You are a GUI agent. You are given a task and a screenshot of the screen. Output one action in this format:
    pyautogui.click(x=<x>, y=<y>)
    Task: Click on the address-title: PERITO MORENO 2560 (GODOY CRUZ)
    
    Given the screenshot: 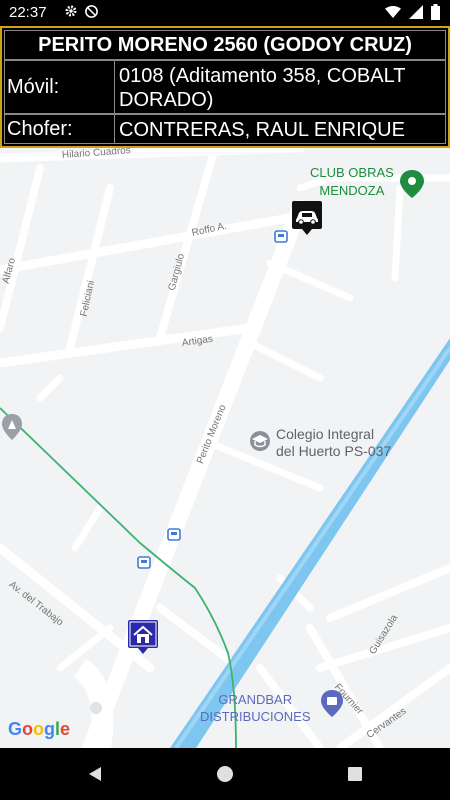 What is the action you would take?
    pyautogui.click(x=225, y=45)
    